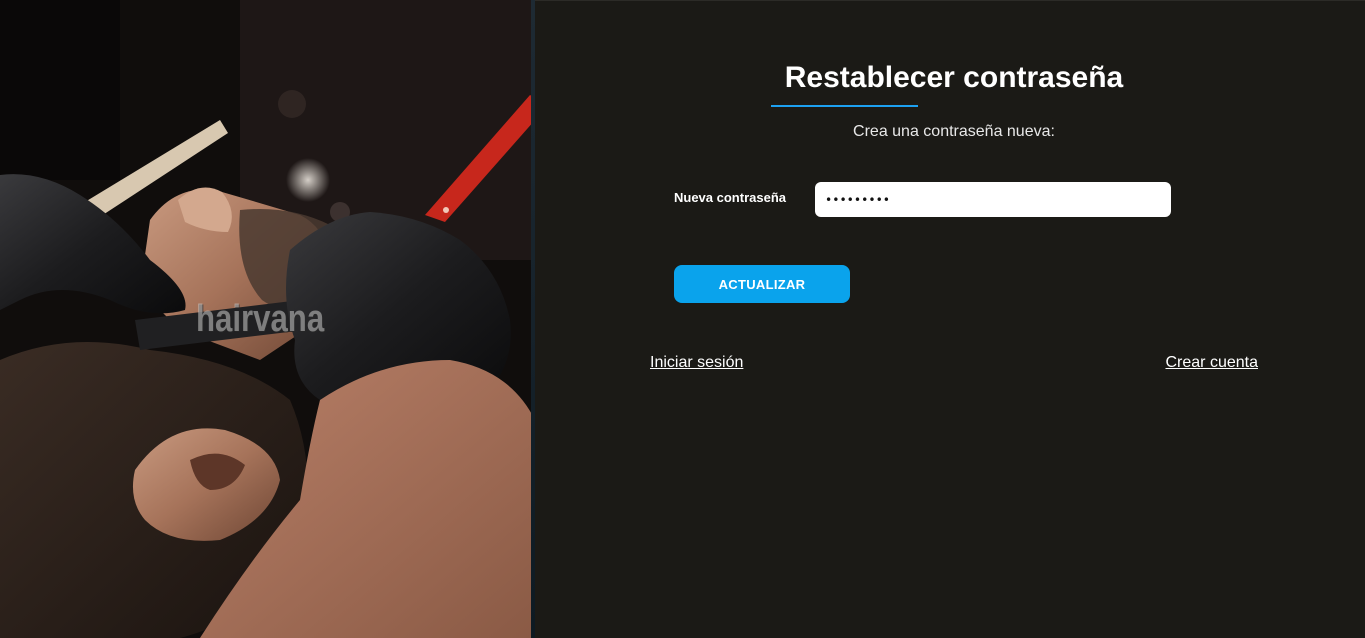 The height and width of the screenshot is (638, 1365). What do you see at coordinates (844, 106) in the screenshot?
I see `title-underline` at bounding box center [844, 106].